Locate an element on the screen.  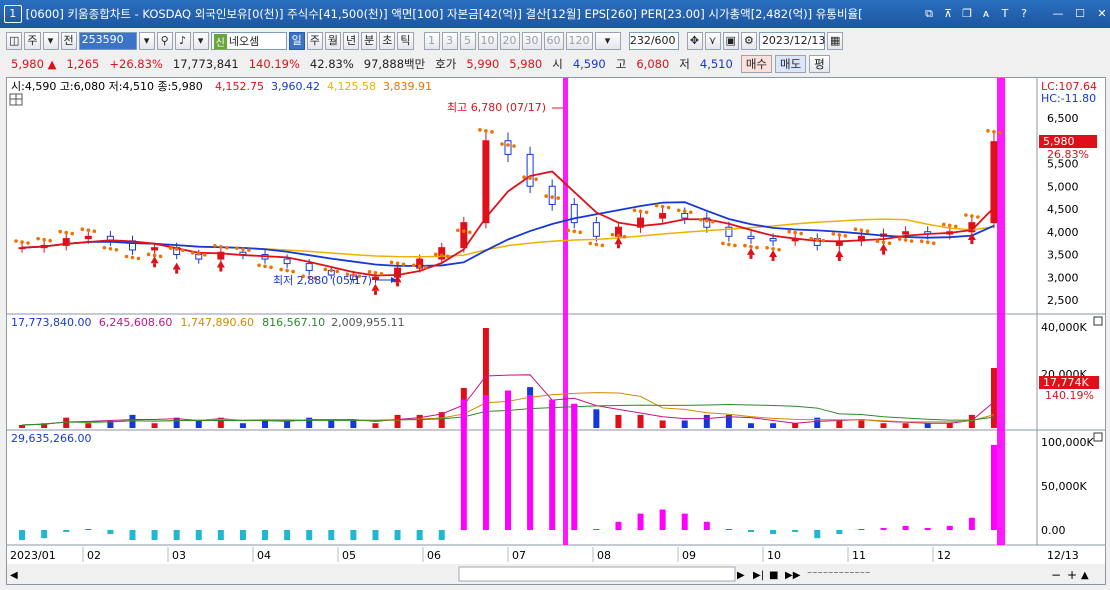
sell-button: 매도 is located at coordinates (790, 64).